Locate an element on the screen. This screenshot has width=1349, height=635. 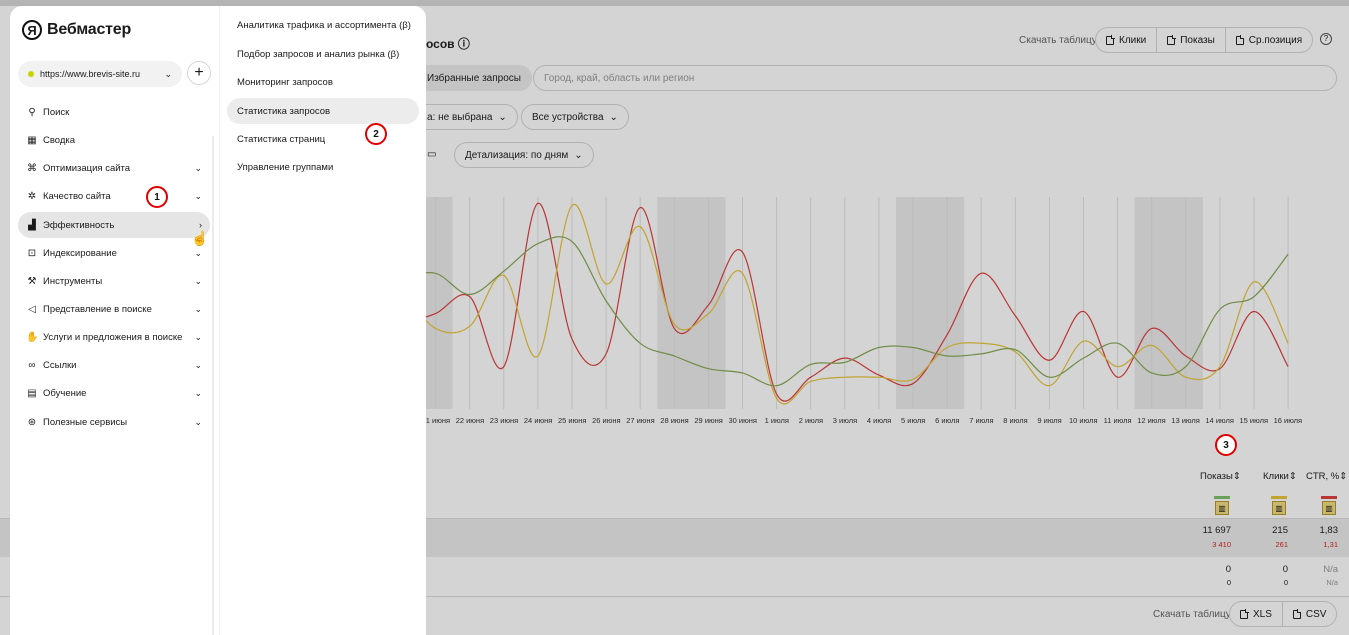
sidebar-item-label: Поиск is located at coordinates (56, 112).